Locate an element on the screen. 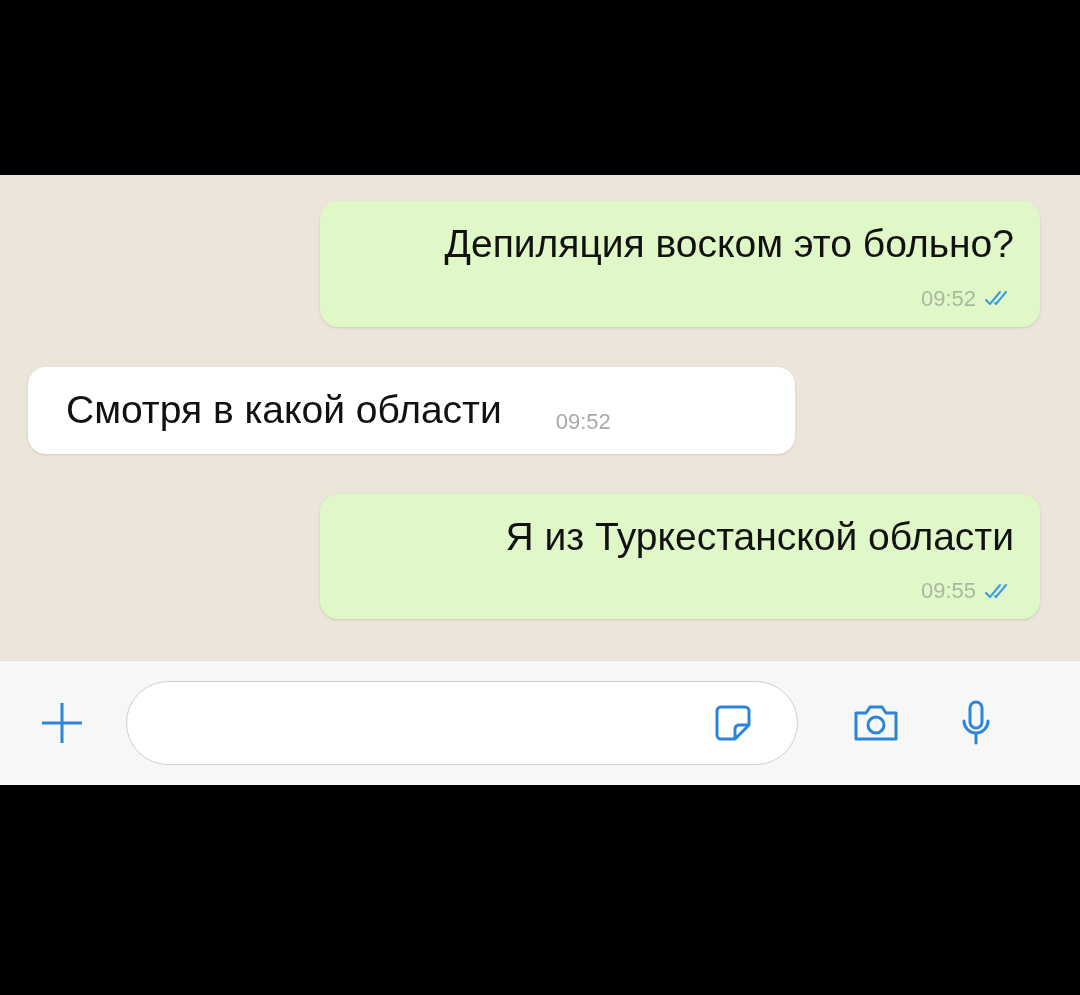 This screenshot has height=995, width=1080. message-text: Смотря в какой области is located at coordinates (284, 409).